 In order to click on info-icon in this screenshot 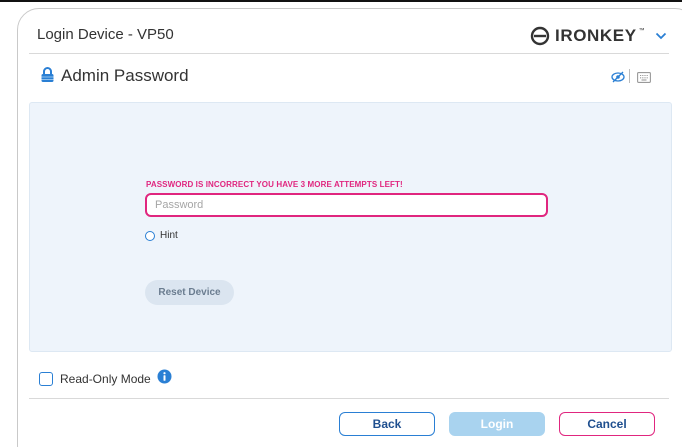, I will do `click(164, 379)`.